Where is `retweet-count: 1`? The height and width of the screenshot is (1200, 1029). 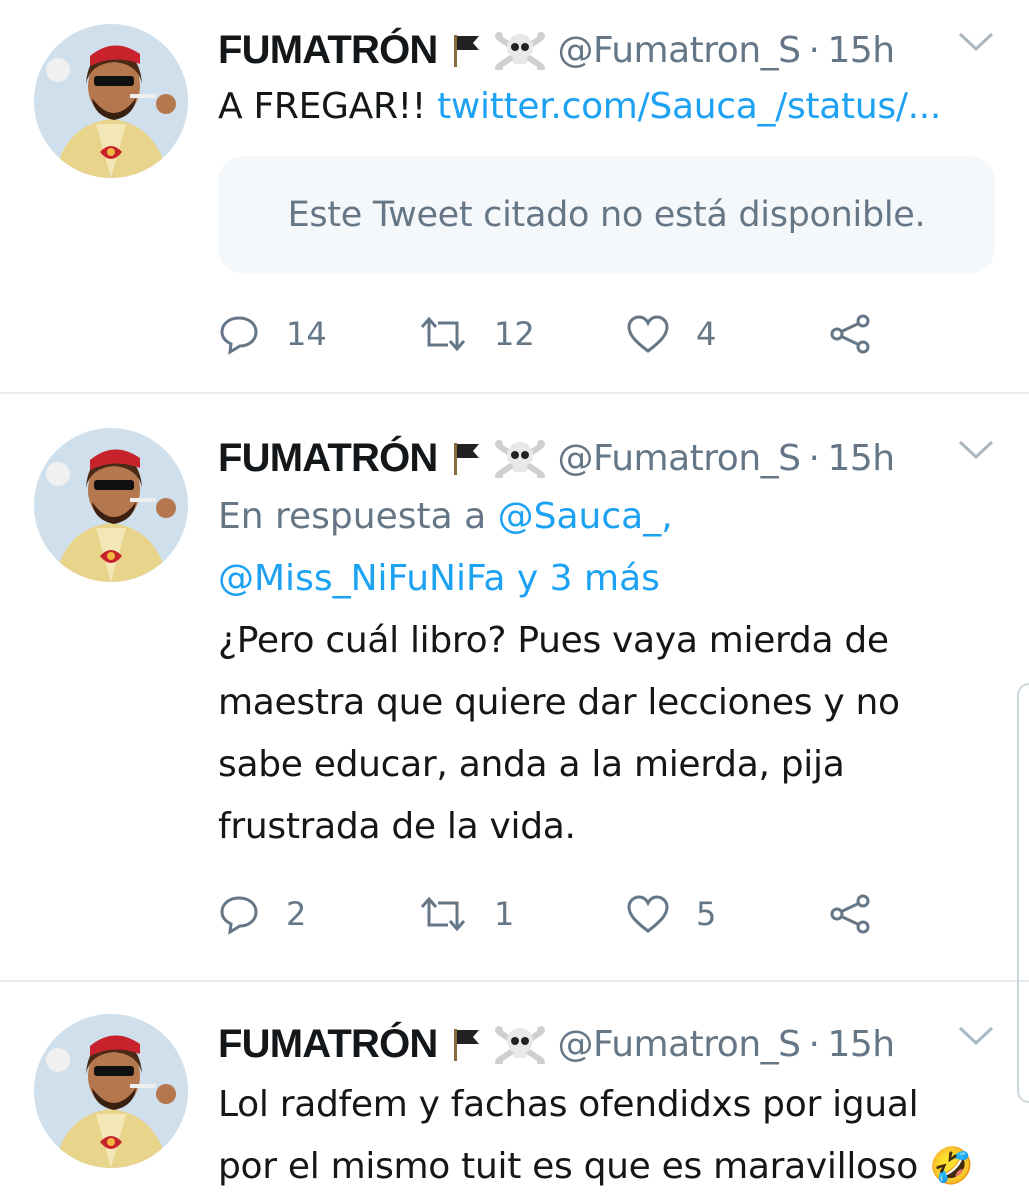
retweet-count: 1 is located at coordinates (504, 914).